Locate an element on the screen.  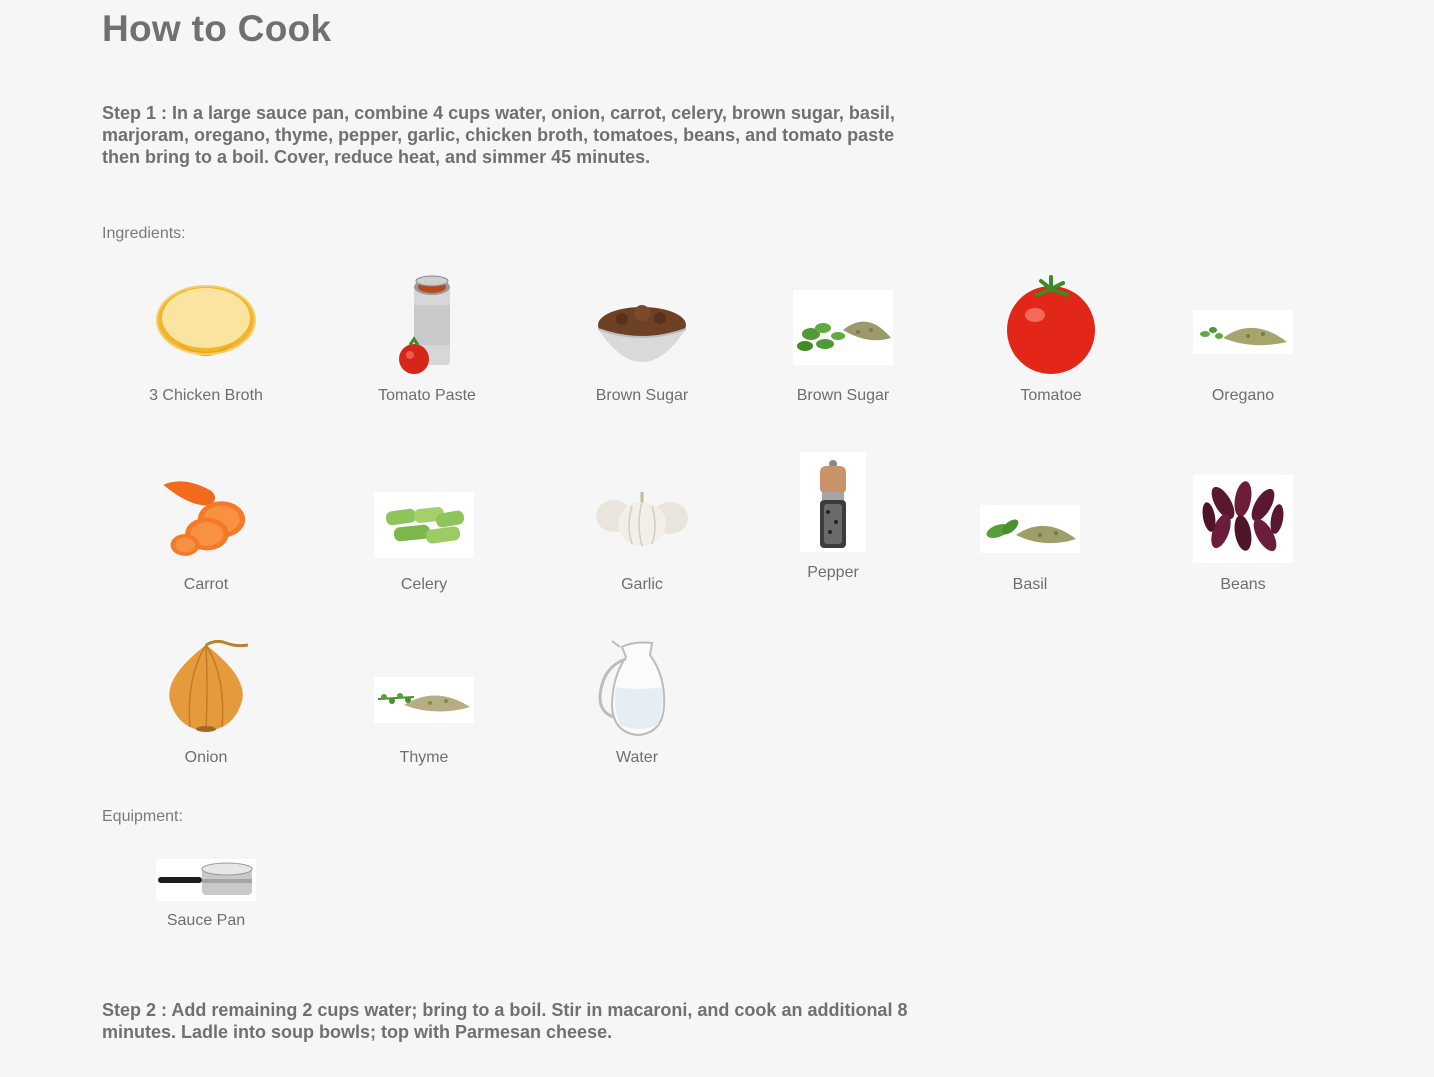
ingredient-label: Basil is located at coordinates (1030, 584).